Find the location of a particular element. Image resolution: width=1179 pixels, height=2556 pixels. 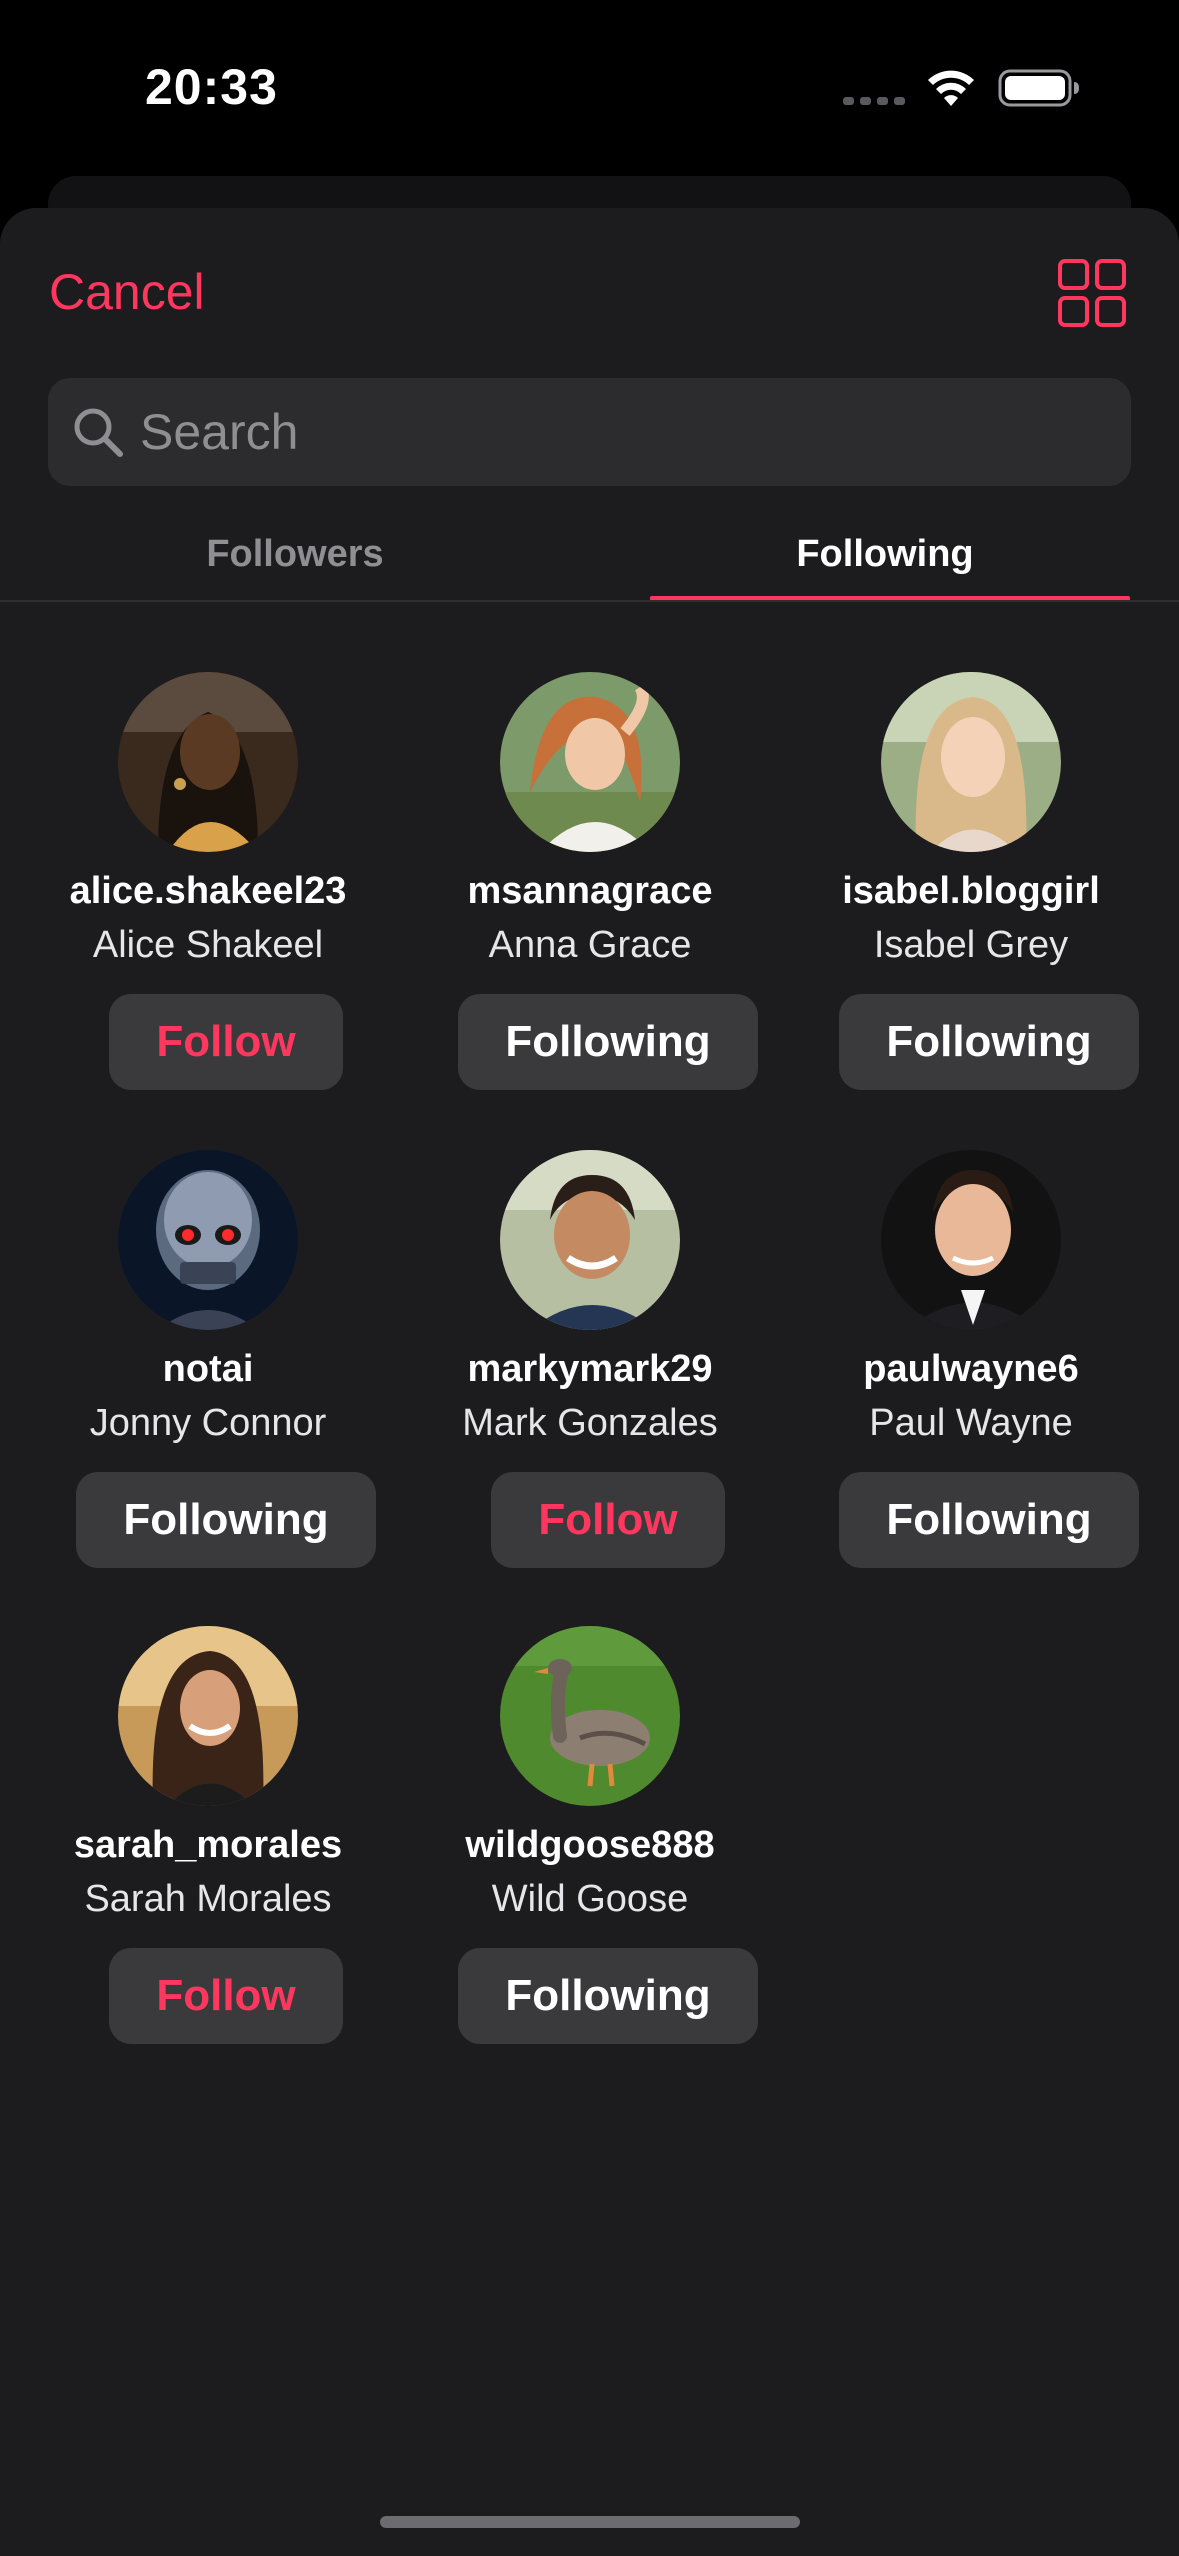

display-name: Isabel Grey is located at coordinates (971, 945).